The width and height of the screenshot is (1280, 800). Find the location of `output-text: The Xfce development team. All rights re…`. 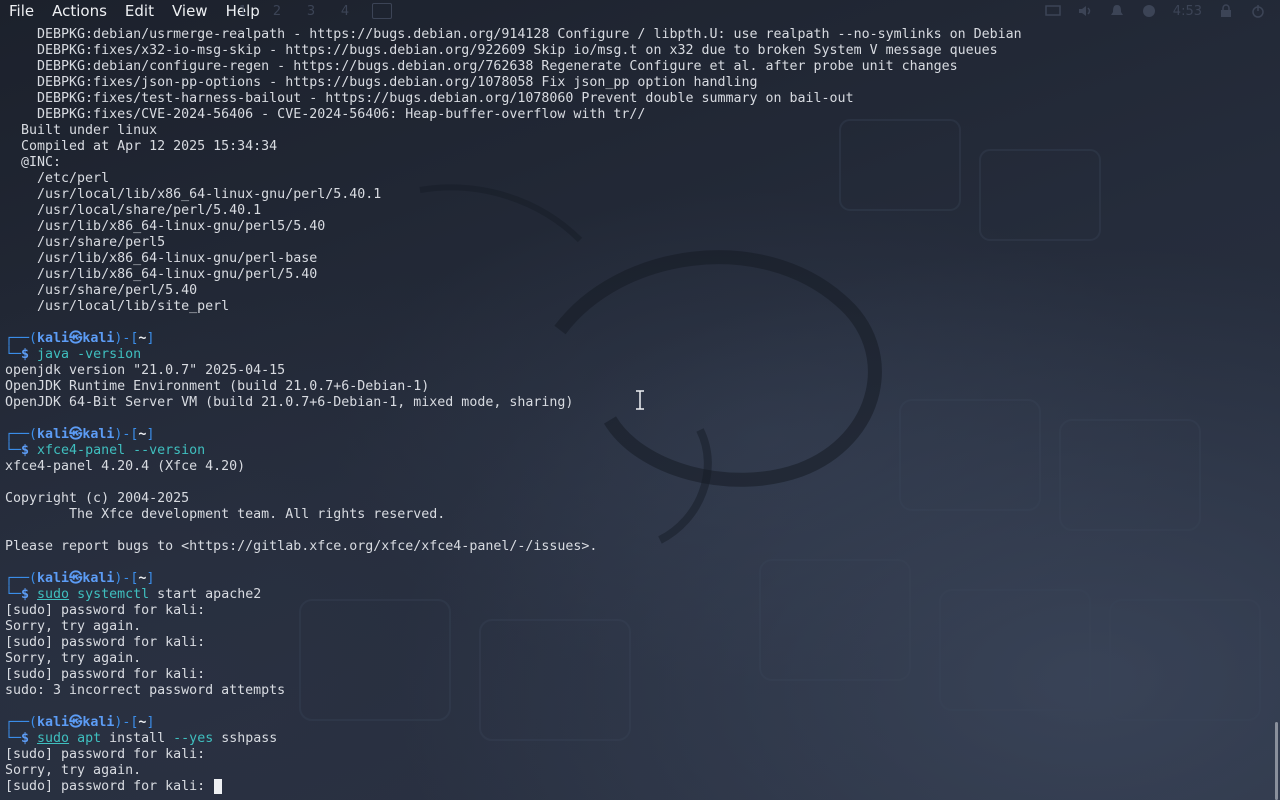

output-text: The Xfce development team. All rights re… is located at coordinates (225, 514).